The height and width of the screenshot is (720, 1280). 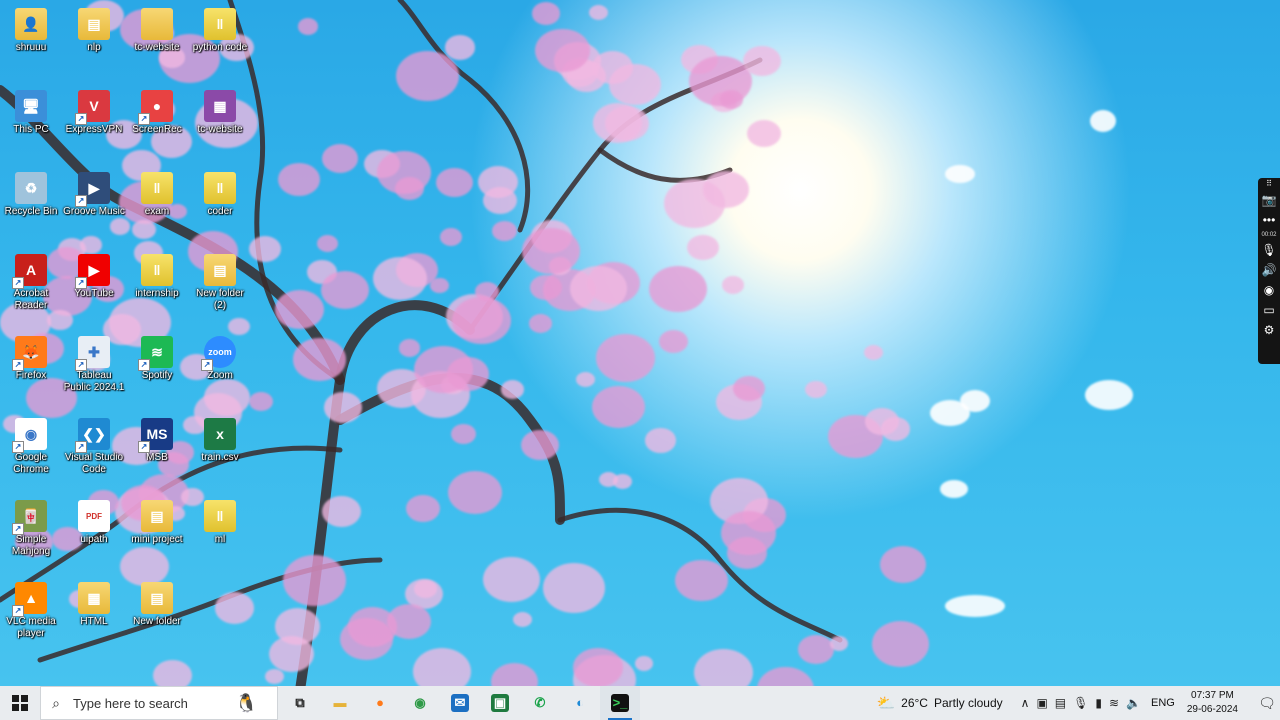 I want to click on meet-now-icon: ▣, so click(x=1041, y=703).